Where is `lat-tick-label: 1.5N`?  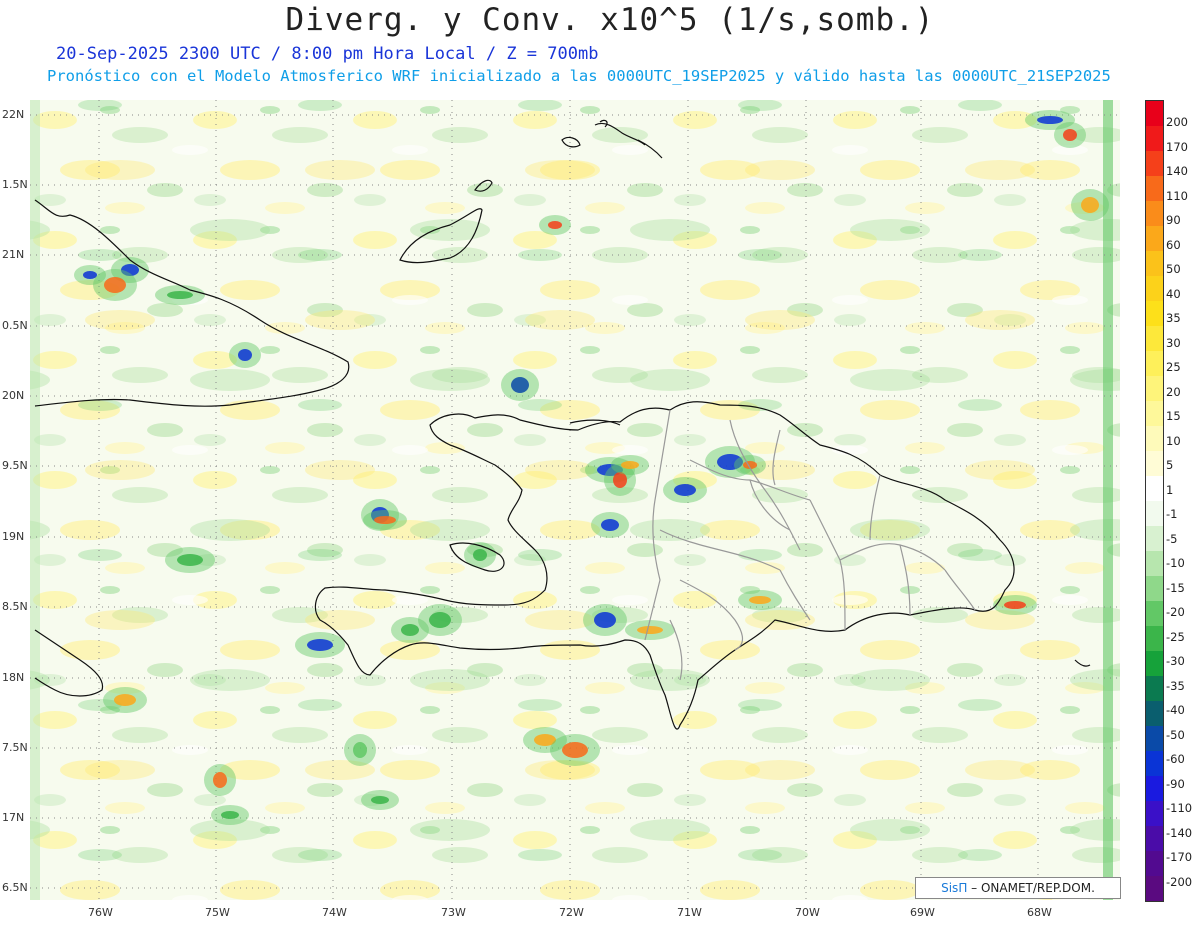 lat-tick-label: 1.5N is located at coordinates (15, 184).